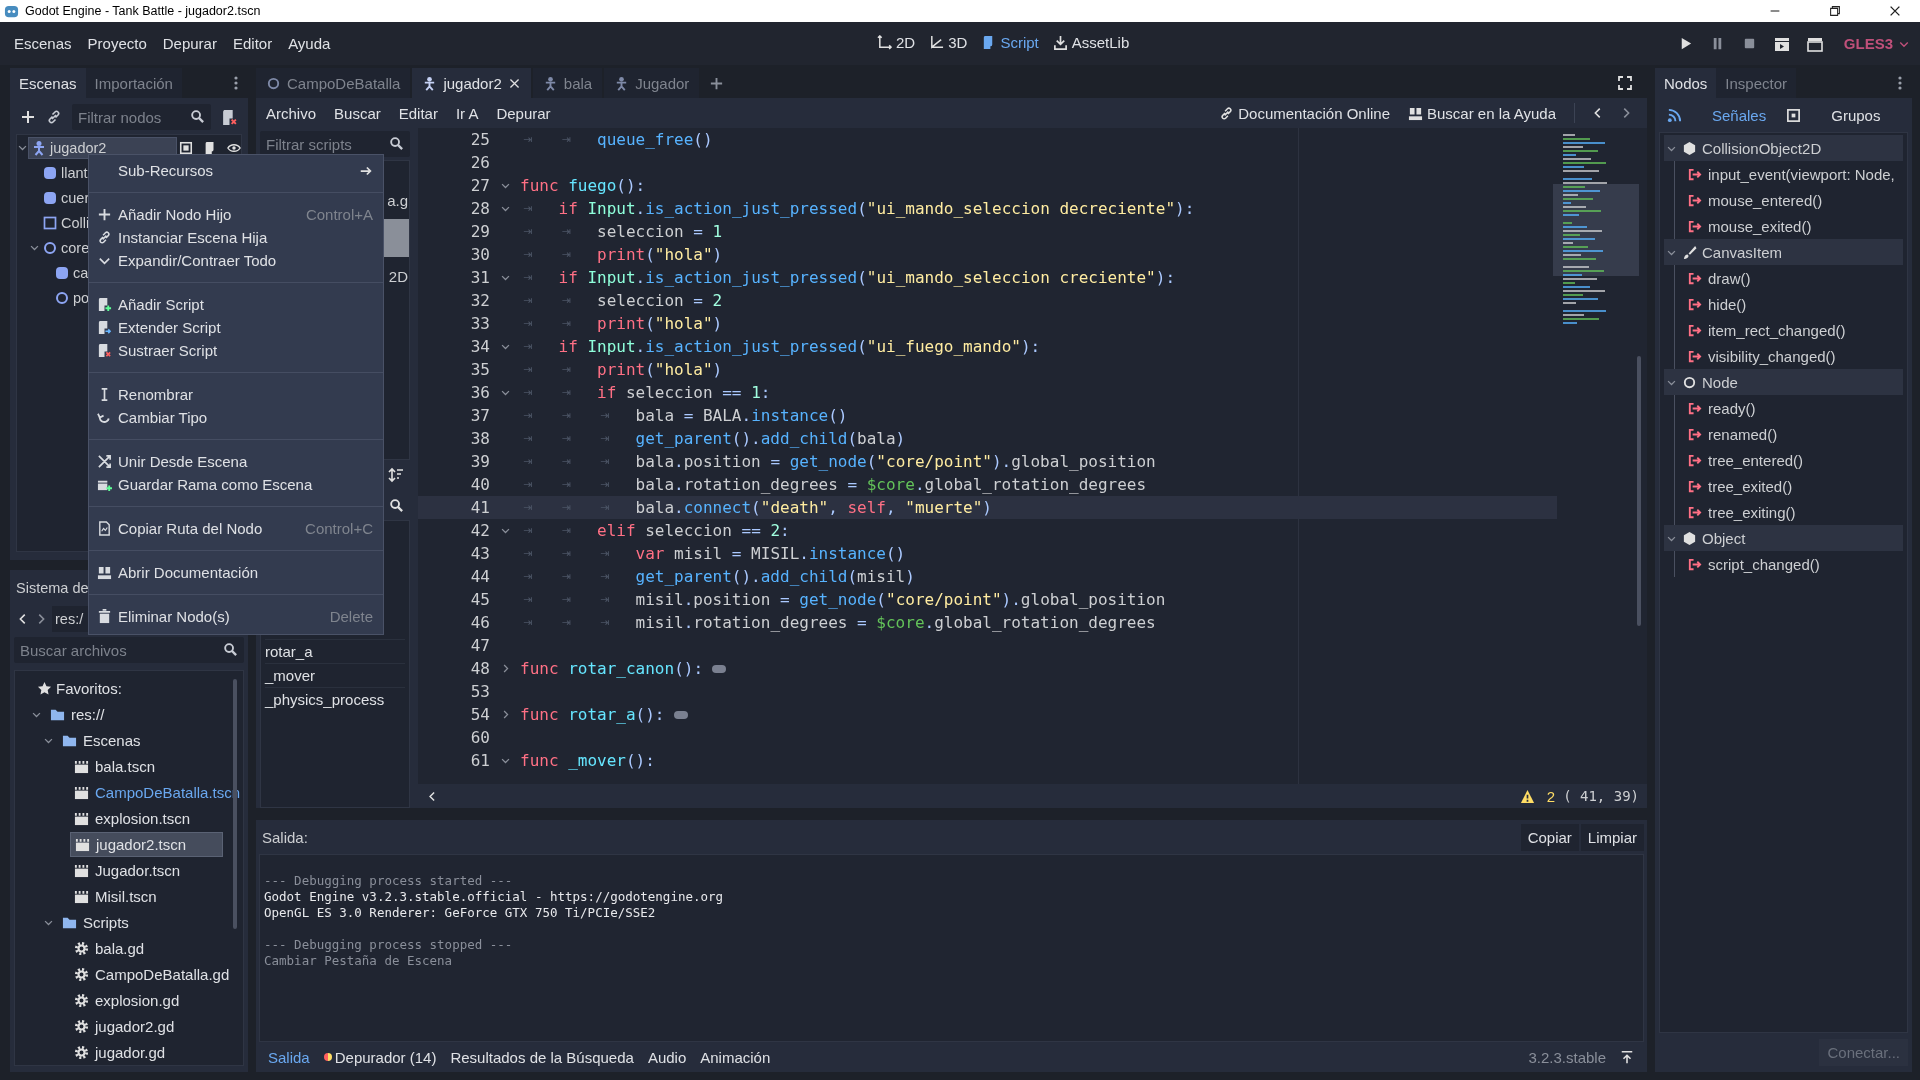 This screenshot has height=1080, width=1920. What do you see at coordinates (335, 675) in the screenshot?
I see `method-item: _mover` at bounding box center [335, 675].